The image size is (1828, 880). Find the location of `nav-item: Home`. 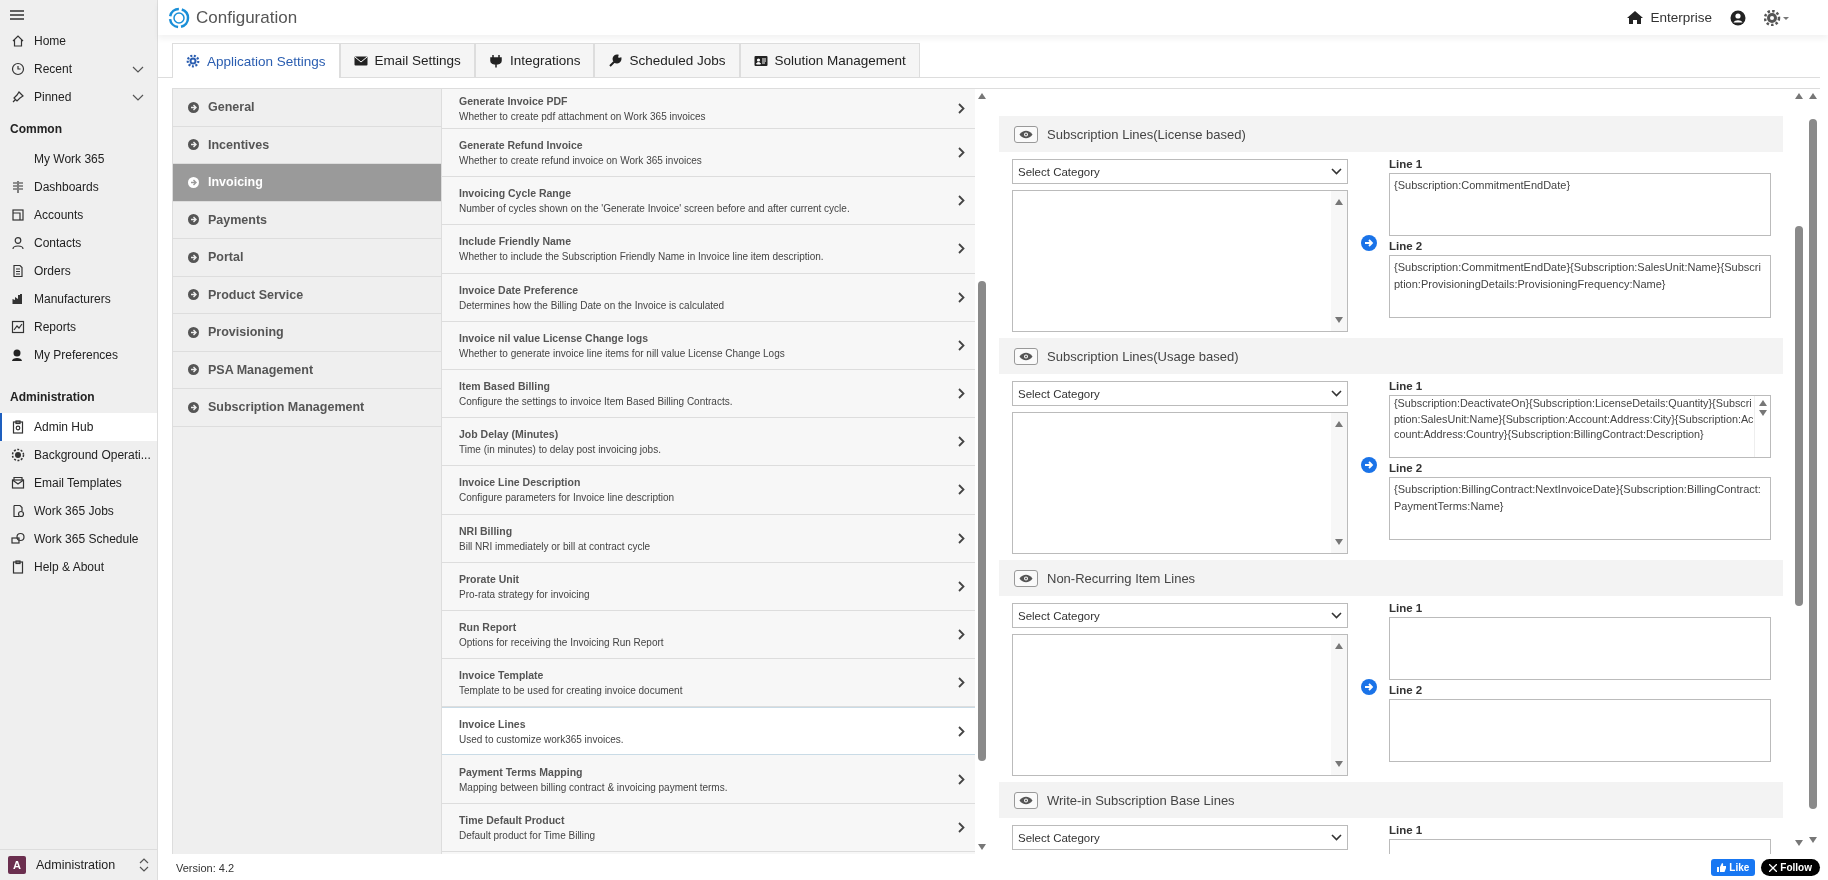

nav-item: Home is located at coordinates (78, 41).